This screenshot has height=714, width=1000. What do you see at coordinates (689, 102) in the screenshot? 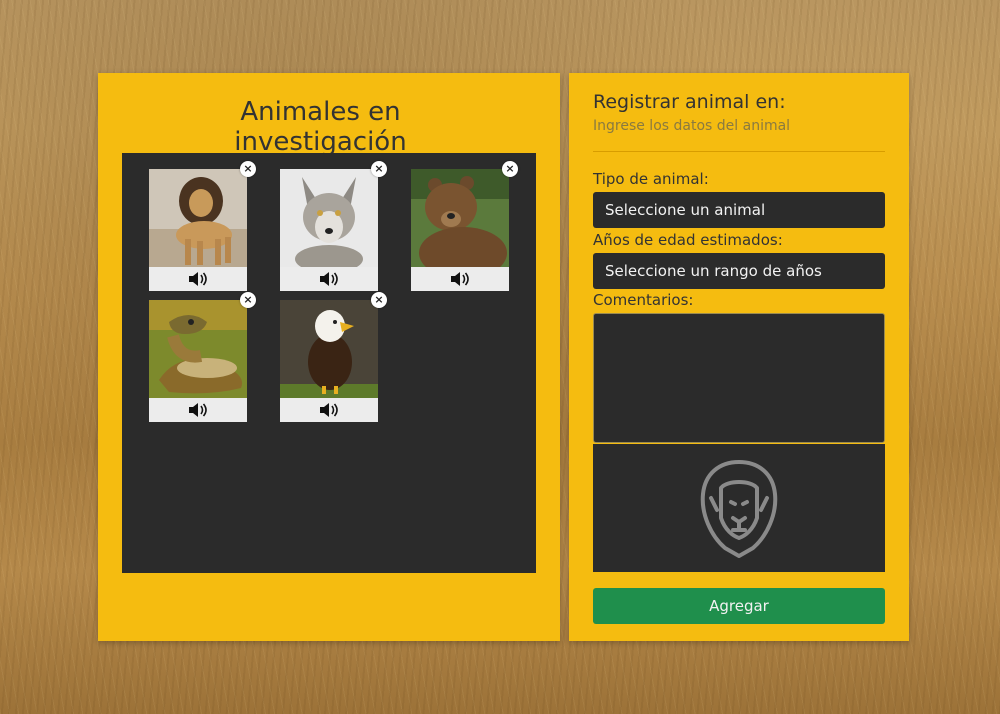
I see `form-title: Registrar animal en:` at bounding box center [689, 102].